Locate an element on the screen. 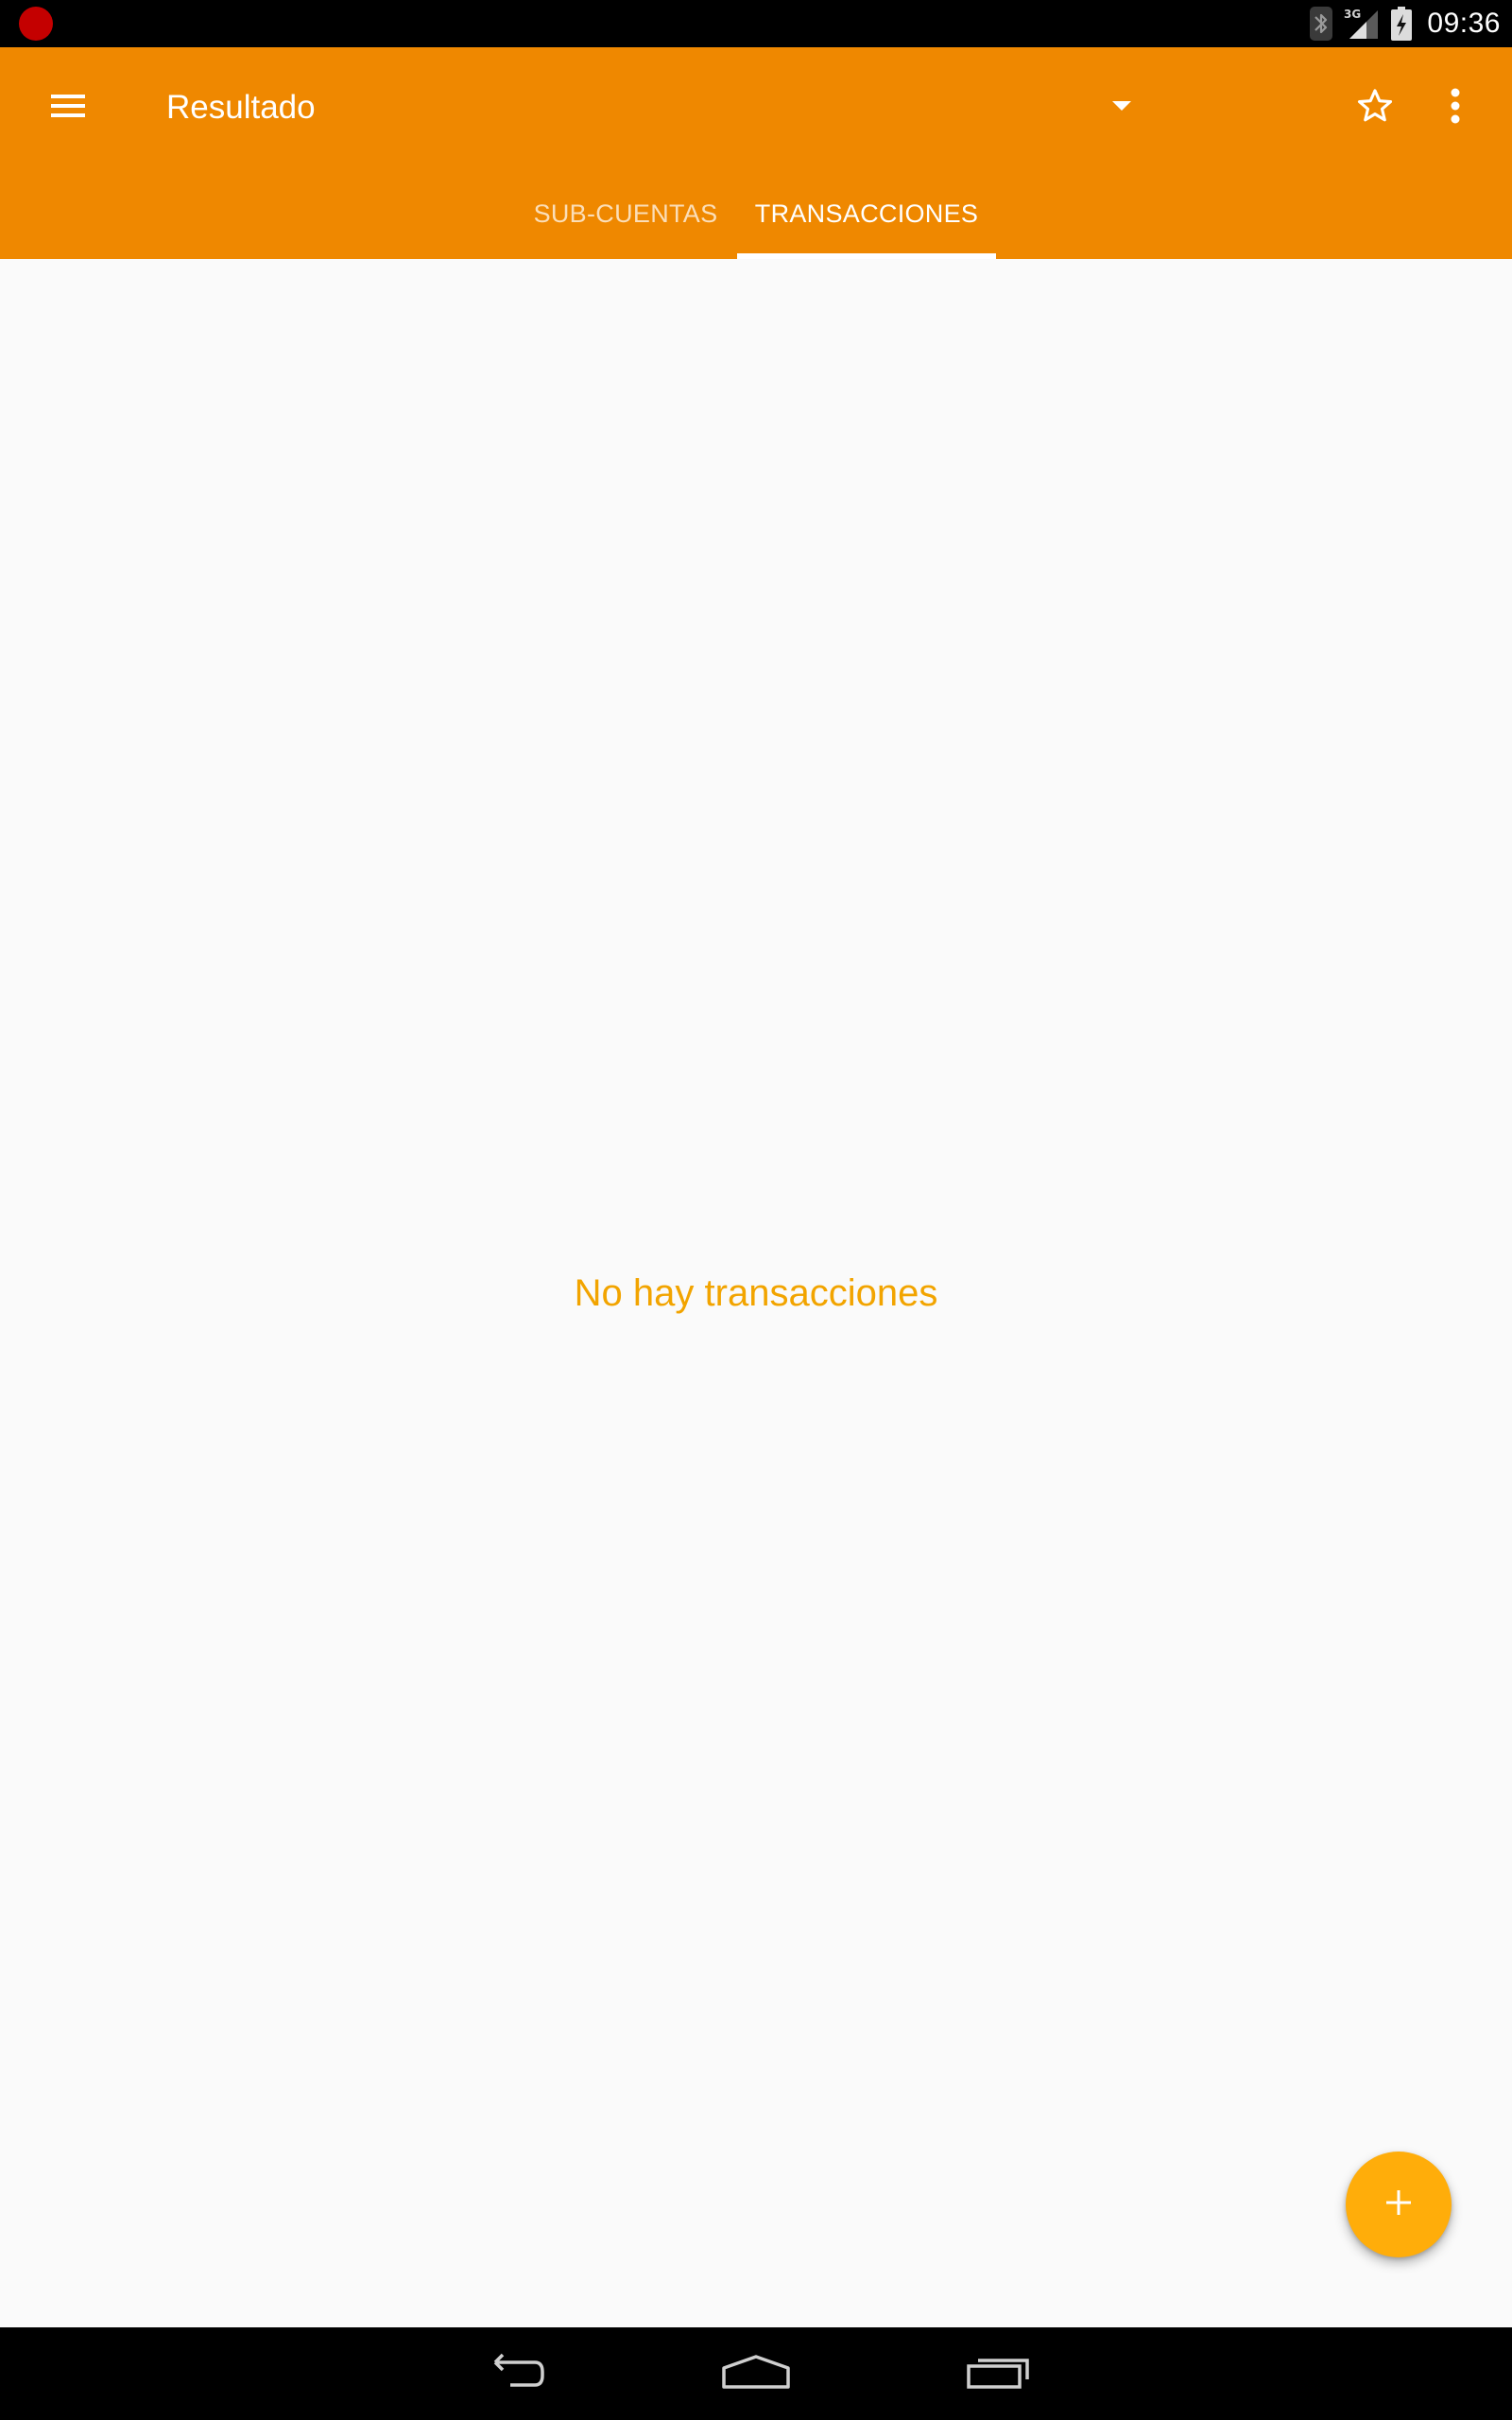 Image resolution: width=1512 pixels, height=2420 pixels. plus-icon is located at coordinates (1398, 2204).